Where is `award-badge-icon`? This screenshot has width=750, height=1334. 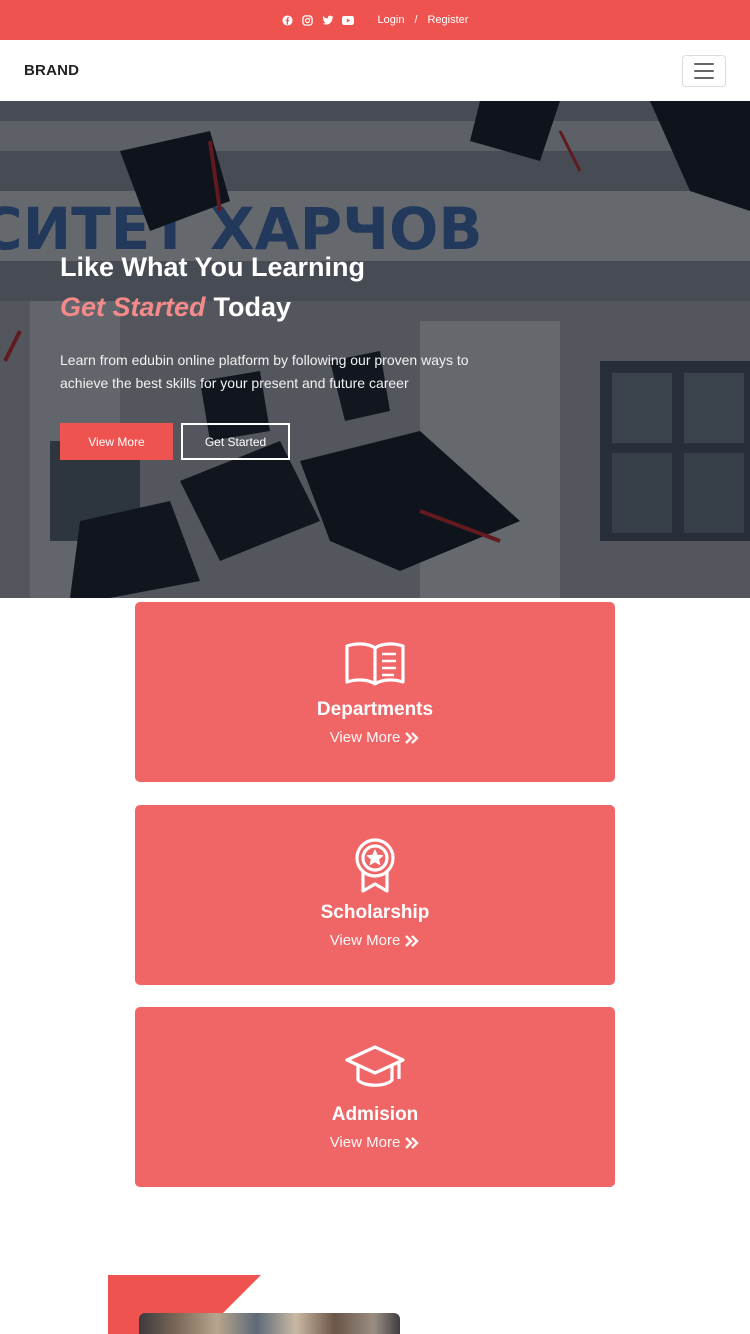
award-badge-icon is located at coordinates (375, 865).